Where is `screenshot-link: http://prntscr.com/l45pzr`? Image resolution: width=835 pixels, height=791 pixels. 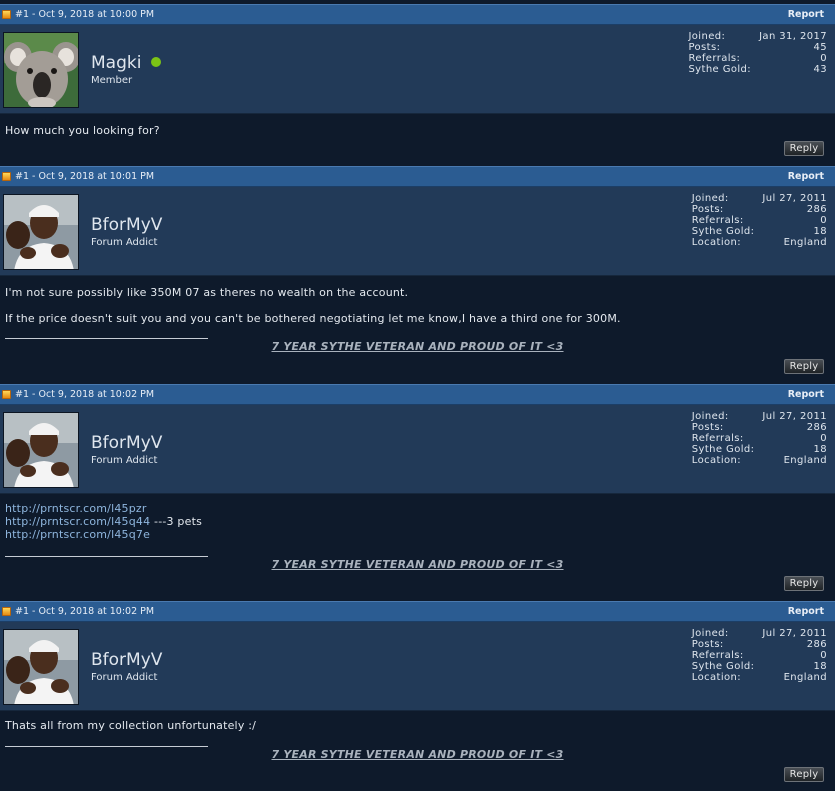
screenshot-link: http://prntscr.com/l45pzr is located at coordinates (76, 508).